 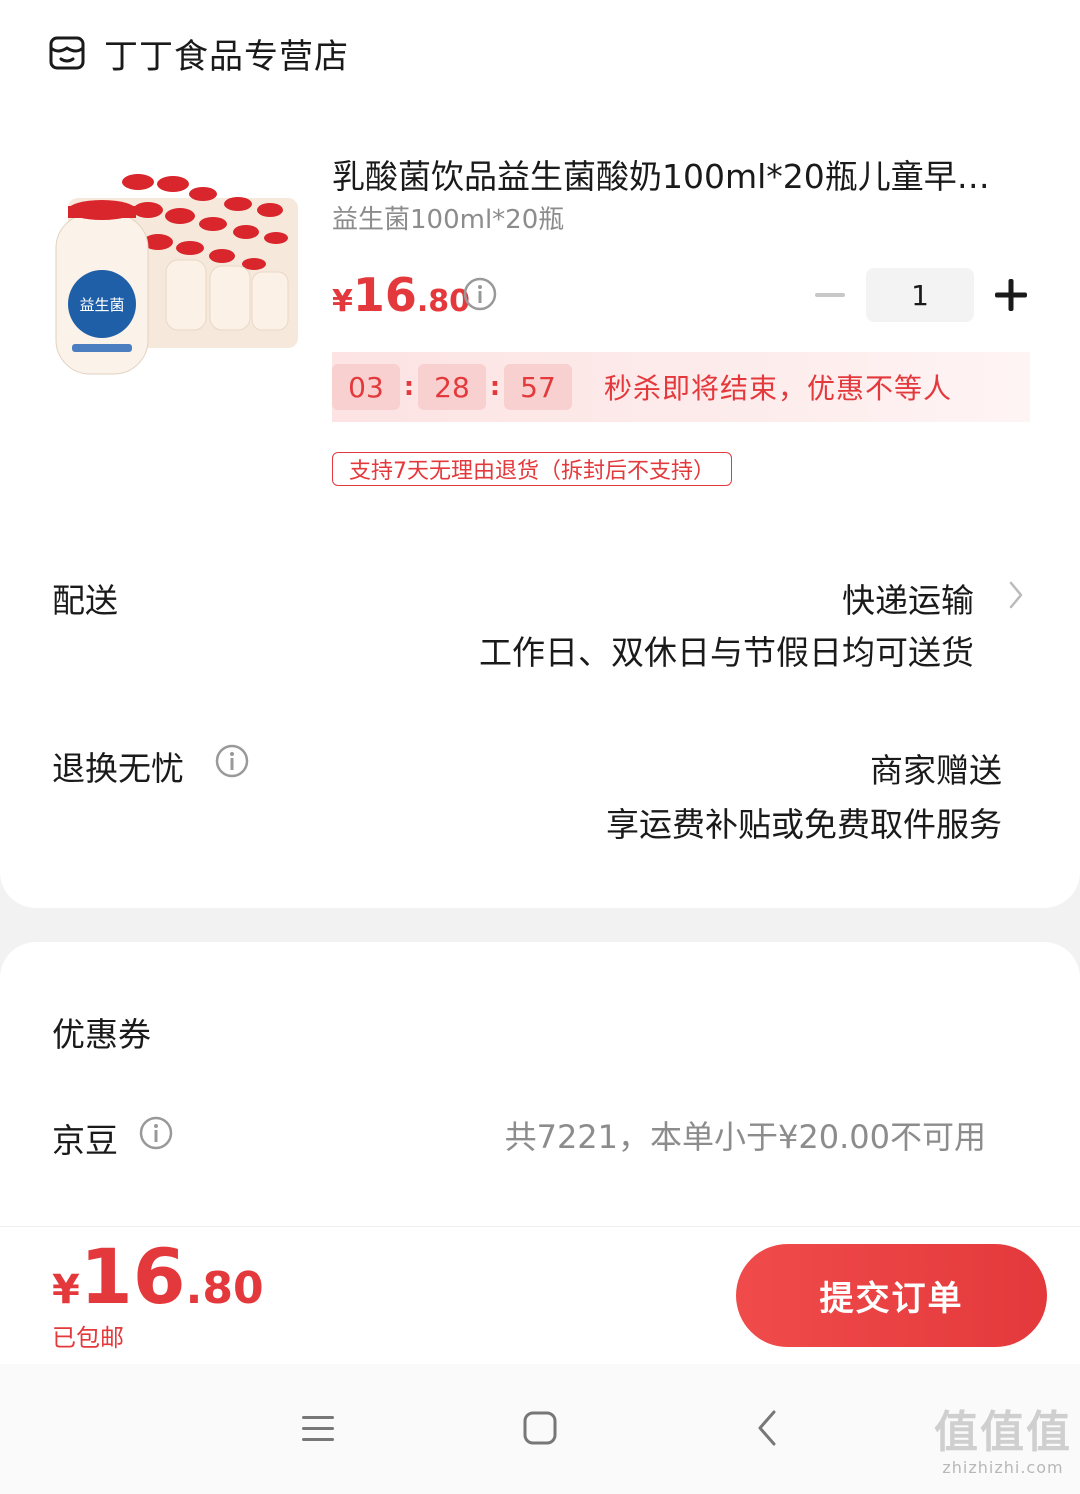 I want to click on jingdou-info-icon, so click(x=156, y=1133).